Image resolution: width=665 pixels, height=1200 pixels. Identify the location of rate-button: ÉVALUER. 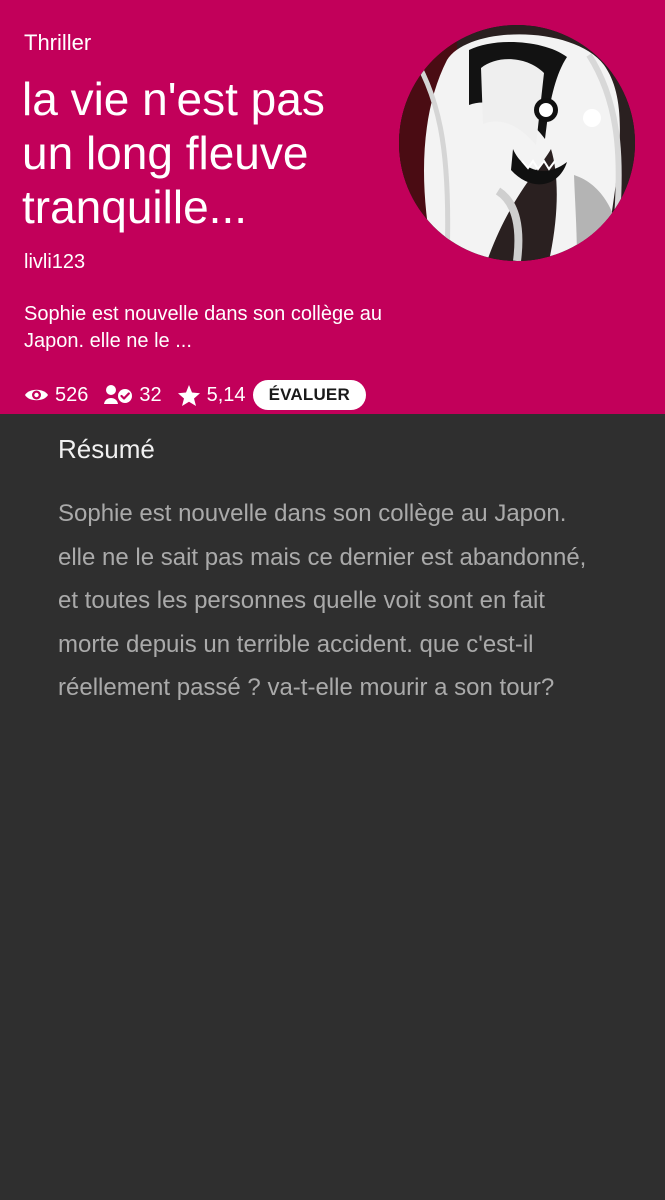
(309, 395).